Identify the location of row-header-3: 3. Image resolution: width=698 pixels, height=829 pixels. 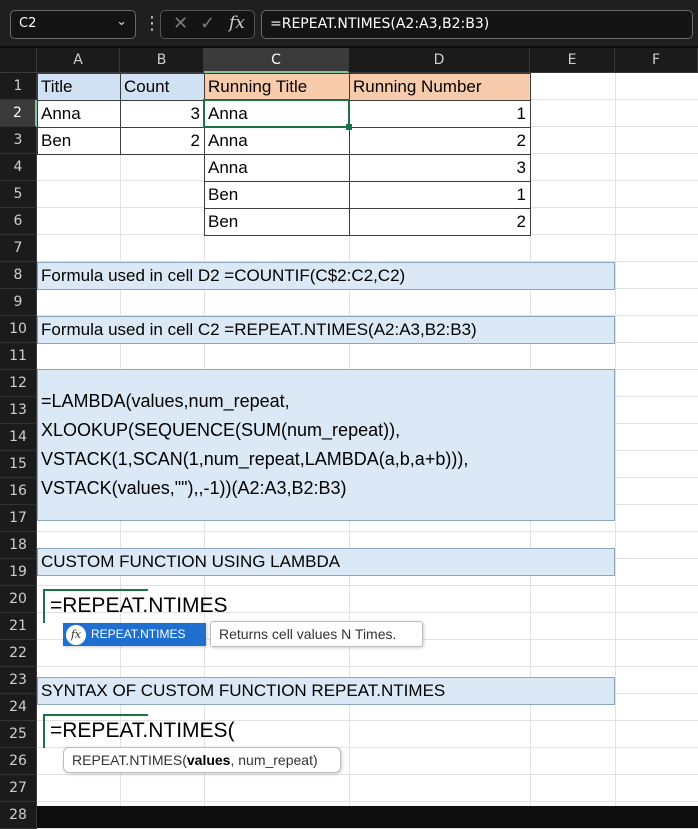
(18, 140).